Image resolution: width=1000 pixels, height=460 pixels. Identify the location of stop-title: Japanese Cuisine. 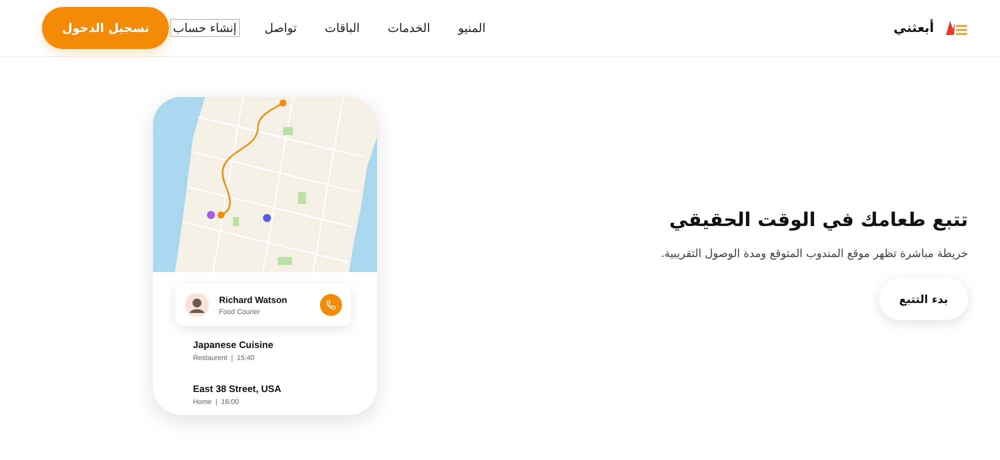
(233, 345).